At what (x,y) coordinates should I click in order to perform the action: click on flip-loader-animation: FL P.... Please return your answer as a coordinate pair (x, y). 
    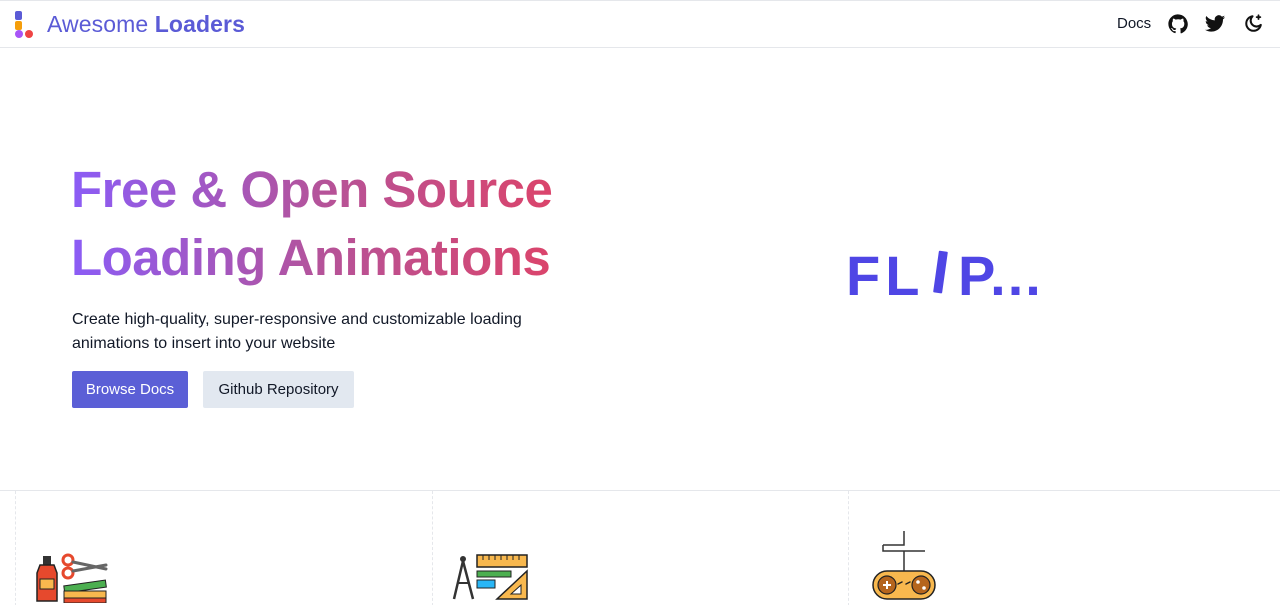
    Looking at the image, I should click on (944, 275).